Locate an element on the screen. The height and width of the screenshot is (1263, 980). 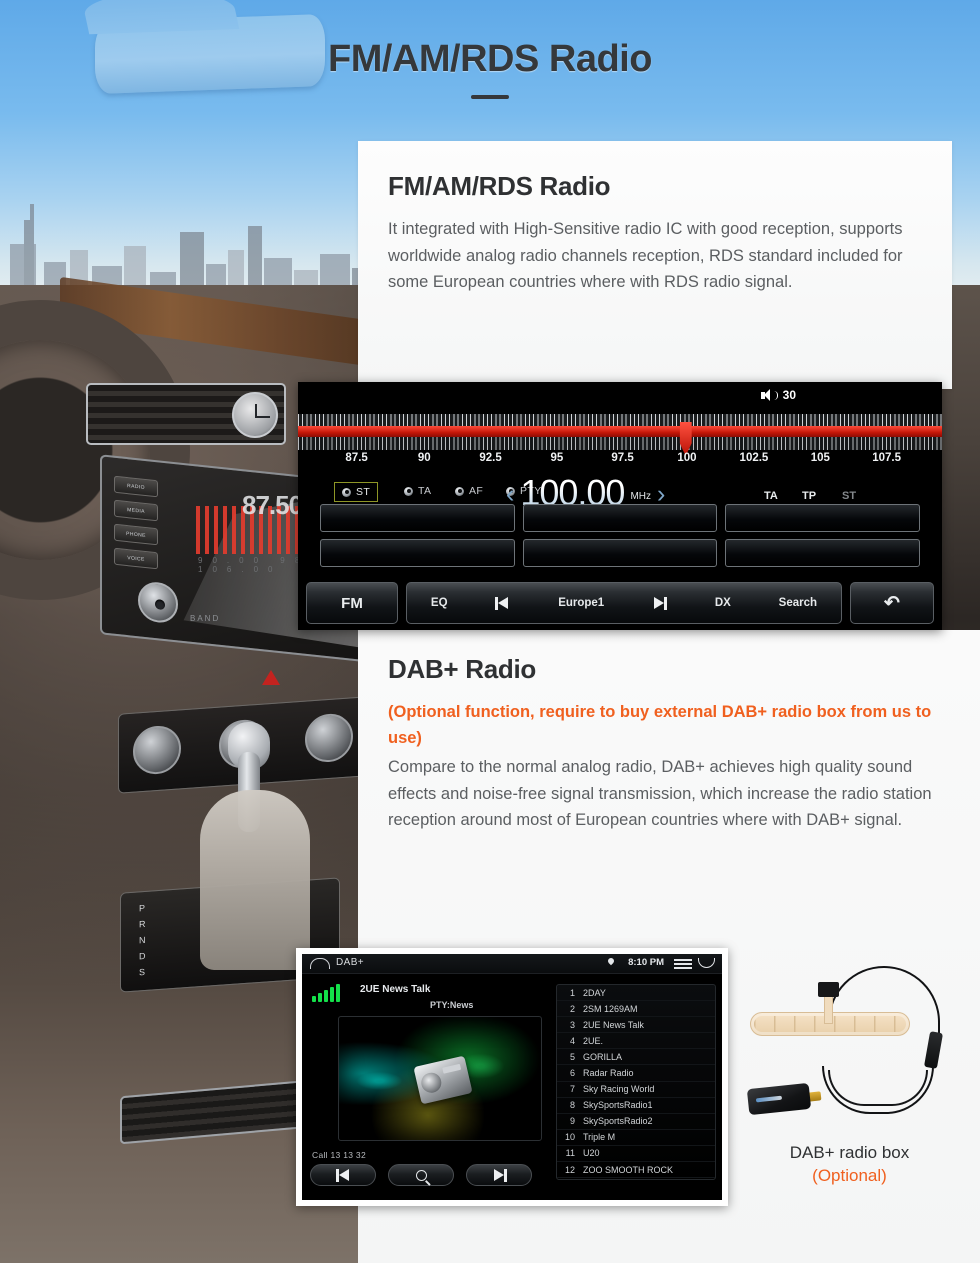
station-name: 2SM 1269AM is located at coordinates (610, 1008).